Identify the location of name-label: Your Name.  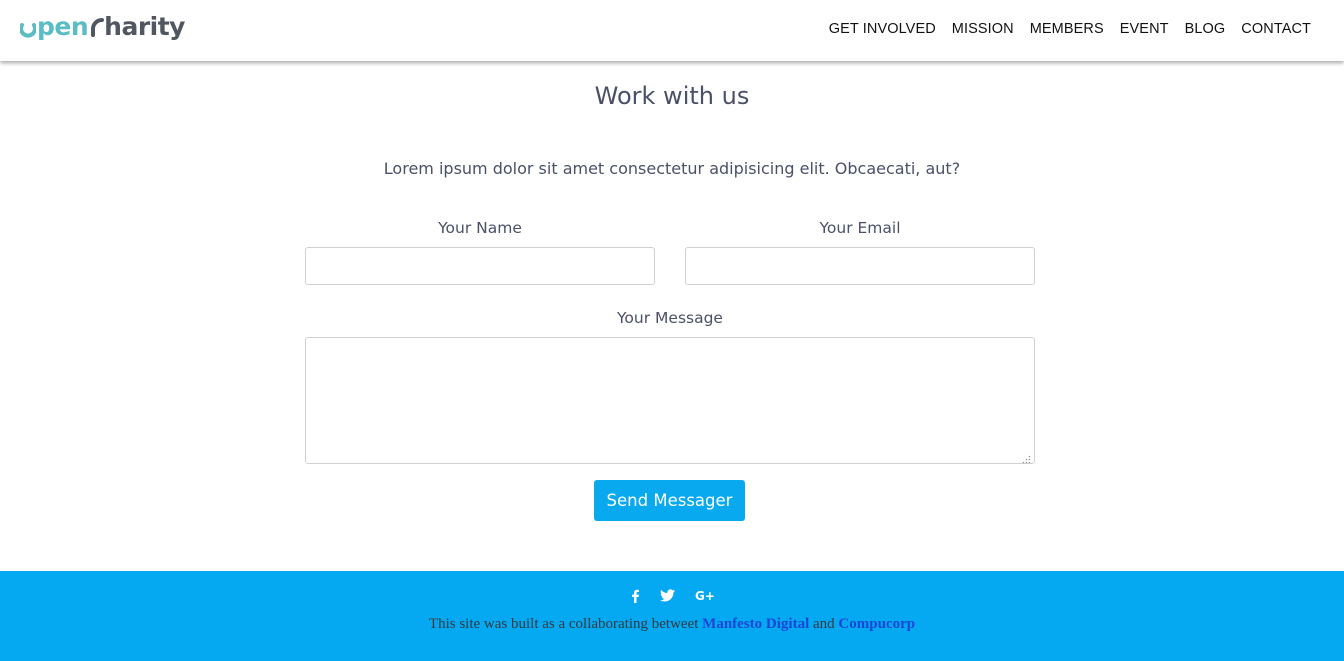
(480, 228).